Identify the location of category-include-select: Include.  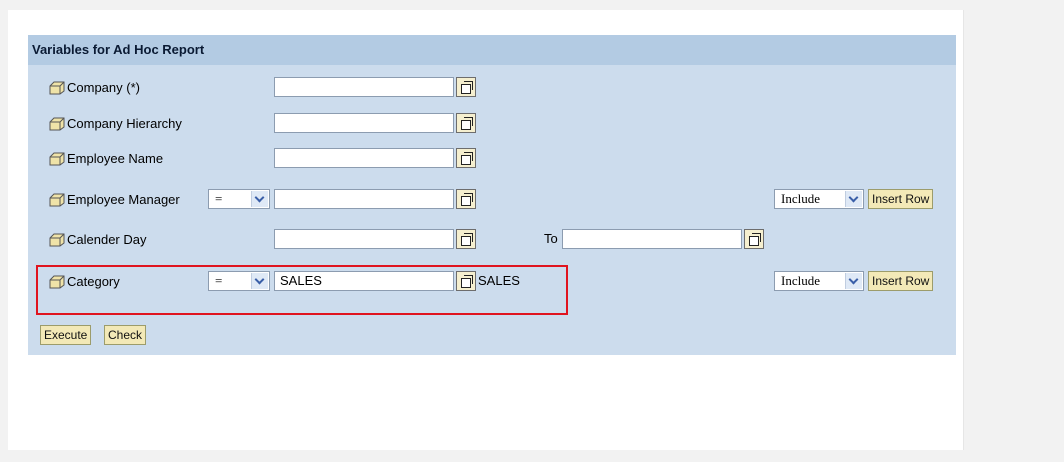
(819, 281).